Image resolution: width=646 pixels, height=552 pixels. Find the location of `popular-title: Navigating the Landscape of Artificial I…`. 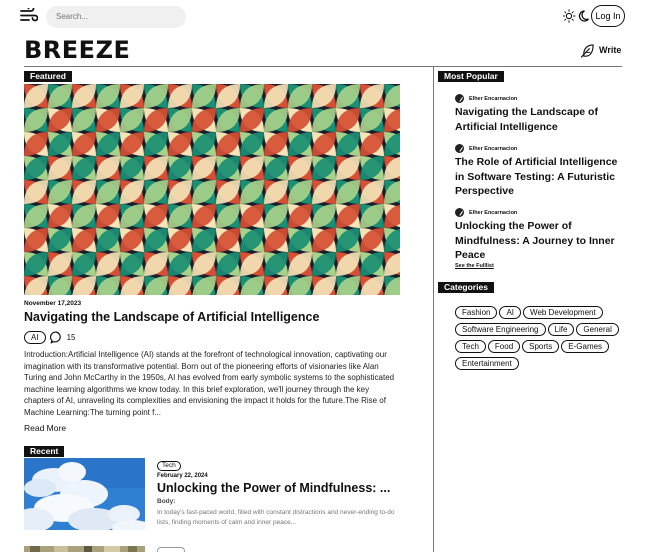

popular-title: Navigating the Landscape of Artificial I… is located at coordinates (540, 119).